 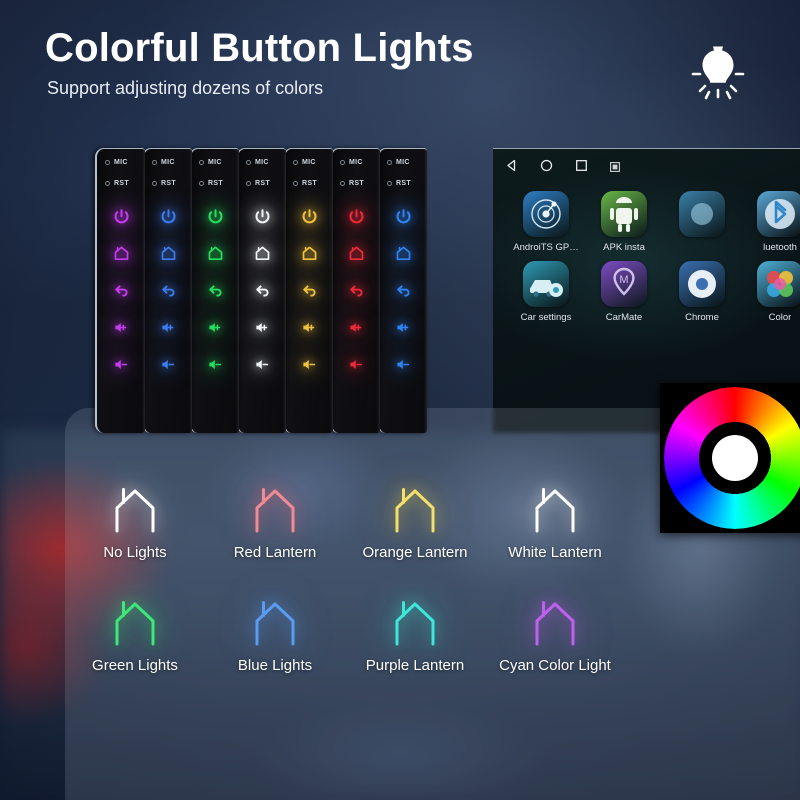 What do you see at coordinates (702, 284) in the screenshot?
I see `chrome-icon` at bounding box center [702, 284].